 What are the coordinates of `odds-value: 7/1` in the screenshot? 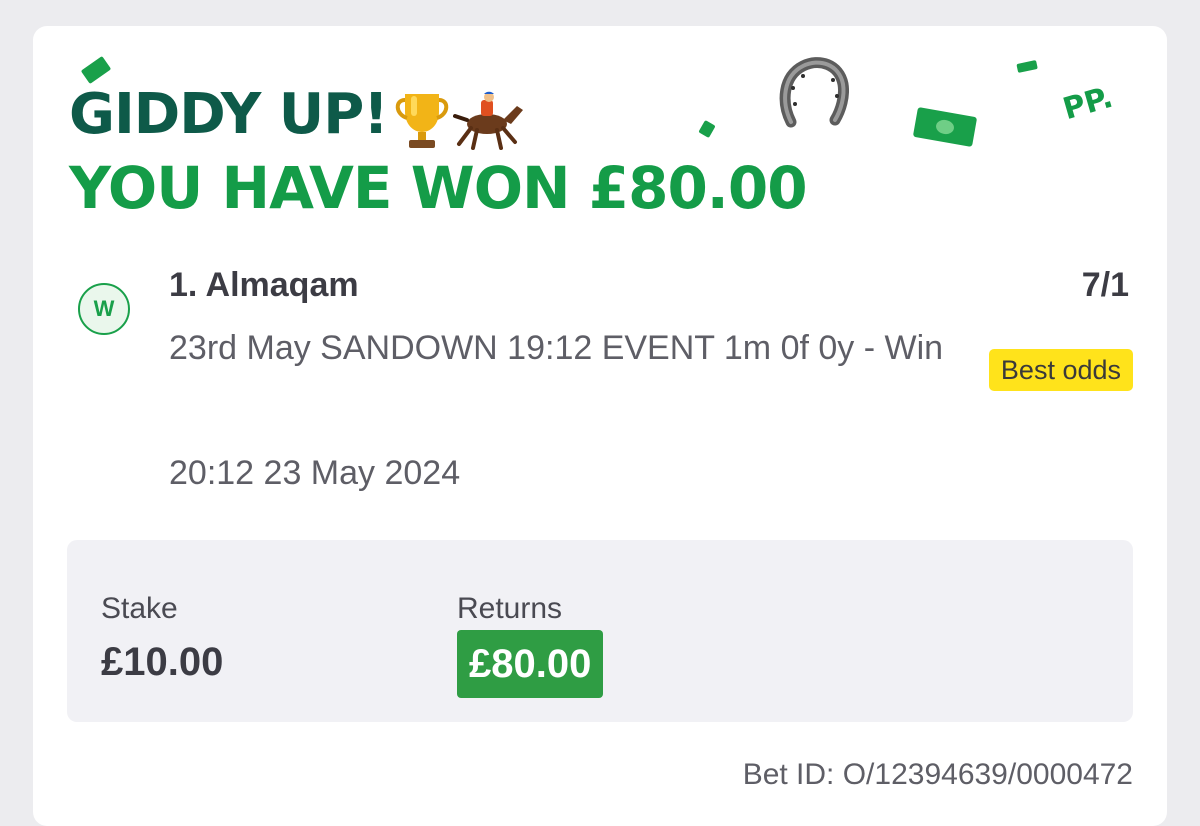 It's located at (1105, 285).